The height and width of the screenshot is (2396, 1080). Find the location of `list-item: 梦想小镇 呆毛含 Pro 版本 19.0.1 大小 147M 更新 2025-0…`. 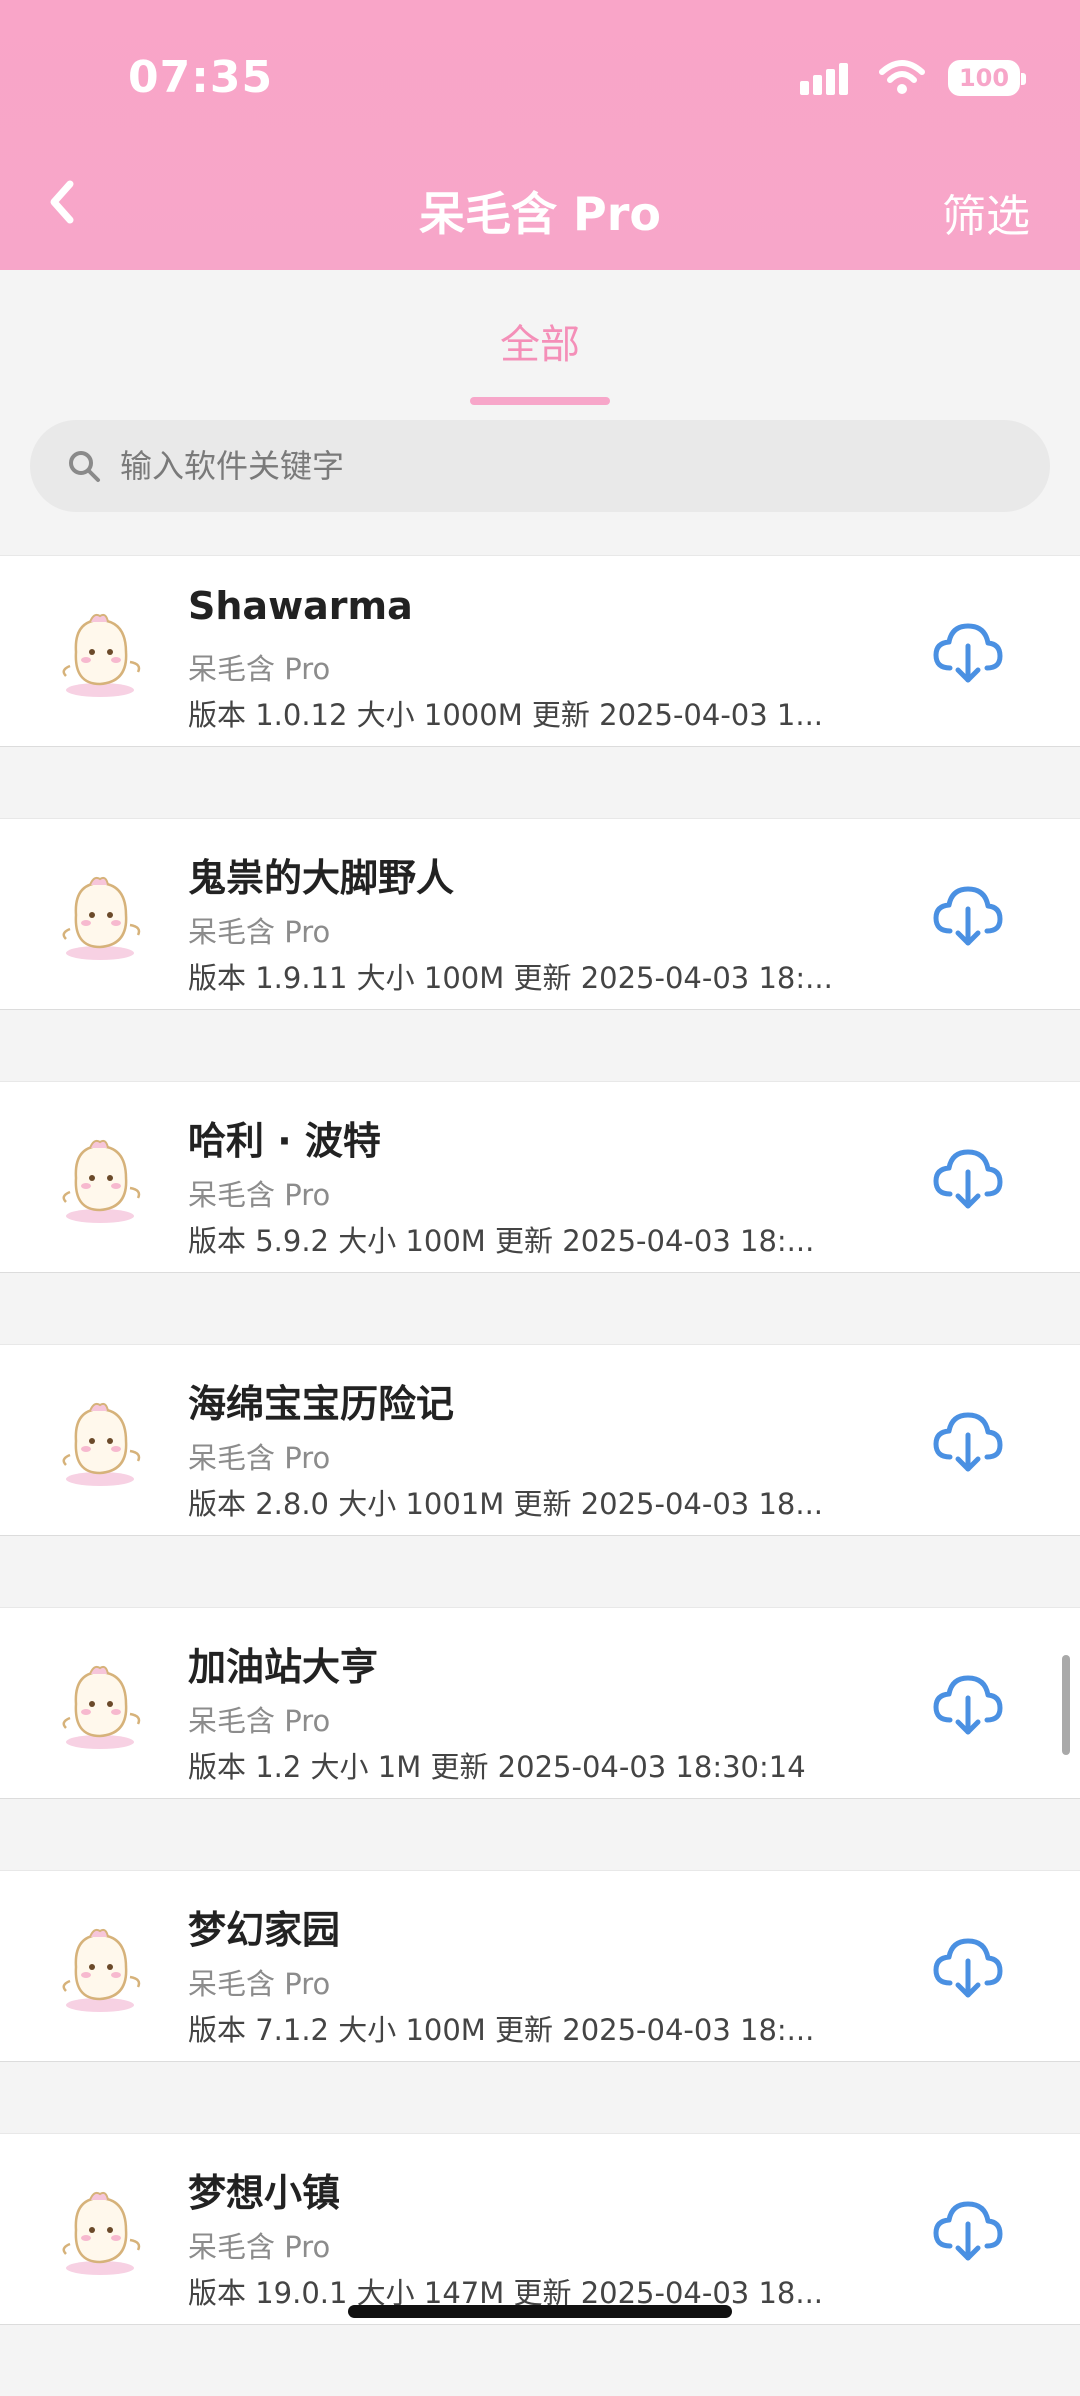

list-item: 梦想小镇 呆毛含 Pro 版本 19.0.1 大小 147M 更新 2025-0… is located at coordinates (540, 2229).